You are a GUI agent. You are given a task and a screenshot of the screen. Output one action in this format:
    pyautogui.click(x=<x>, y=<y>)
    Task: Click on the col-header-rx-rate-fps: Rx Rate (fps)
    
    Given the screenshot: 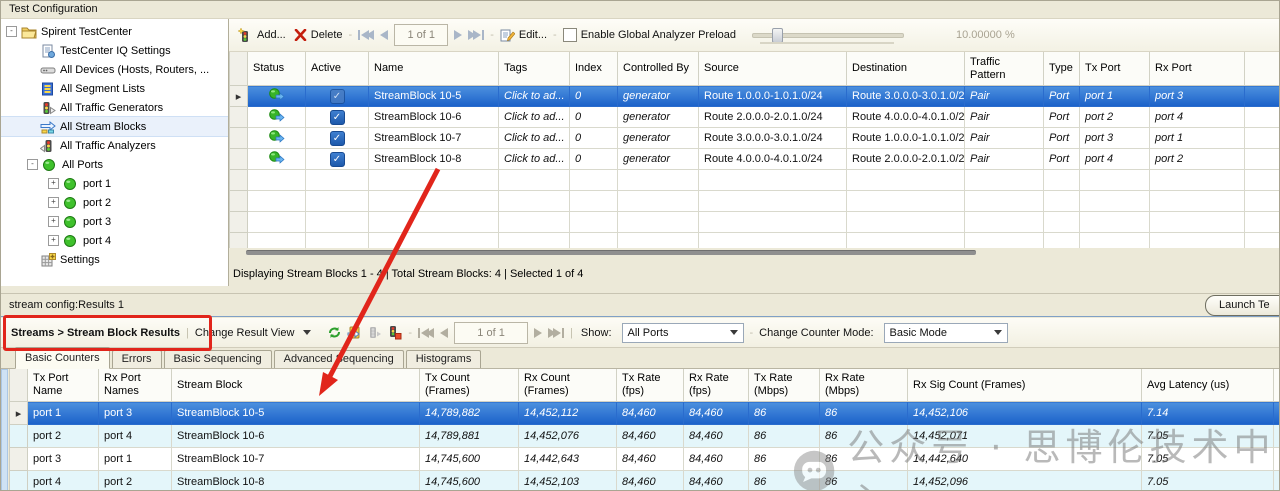 What is the action you would take?
    pyautogui.click(x=716, y=385)
    